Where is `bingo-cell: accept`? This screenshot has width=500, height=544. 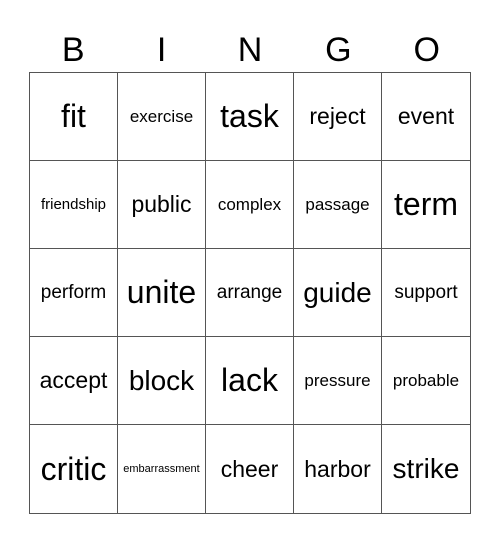 bingo-cell: accept is located at coordinates (74, 381).